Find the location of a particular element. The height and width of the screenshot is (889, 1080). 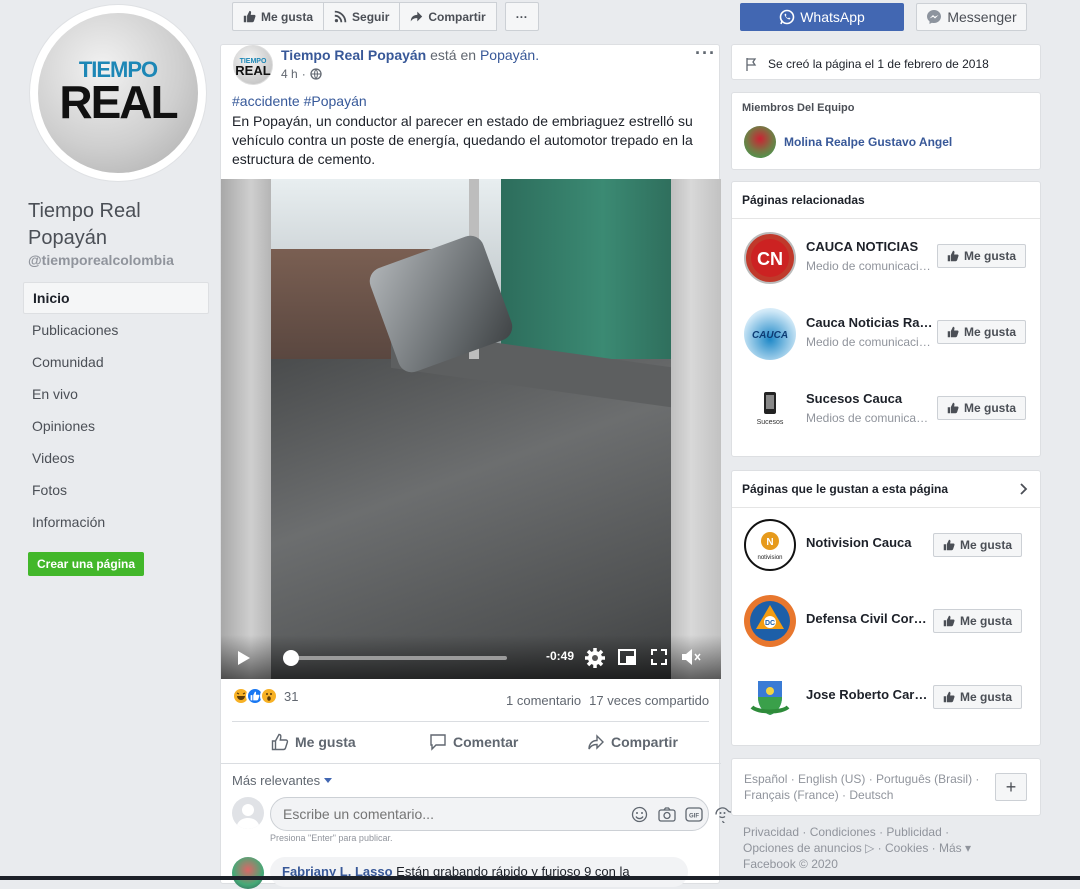

sucesos-cauca-logo: Sucesos is located at coordinates (770, 410).